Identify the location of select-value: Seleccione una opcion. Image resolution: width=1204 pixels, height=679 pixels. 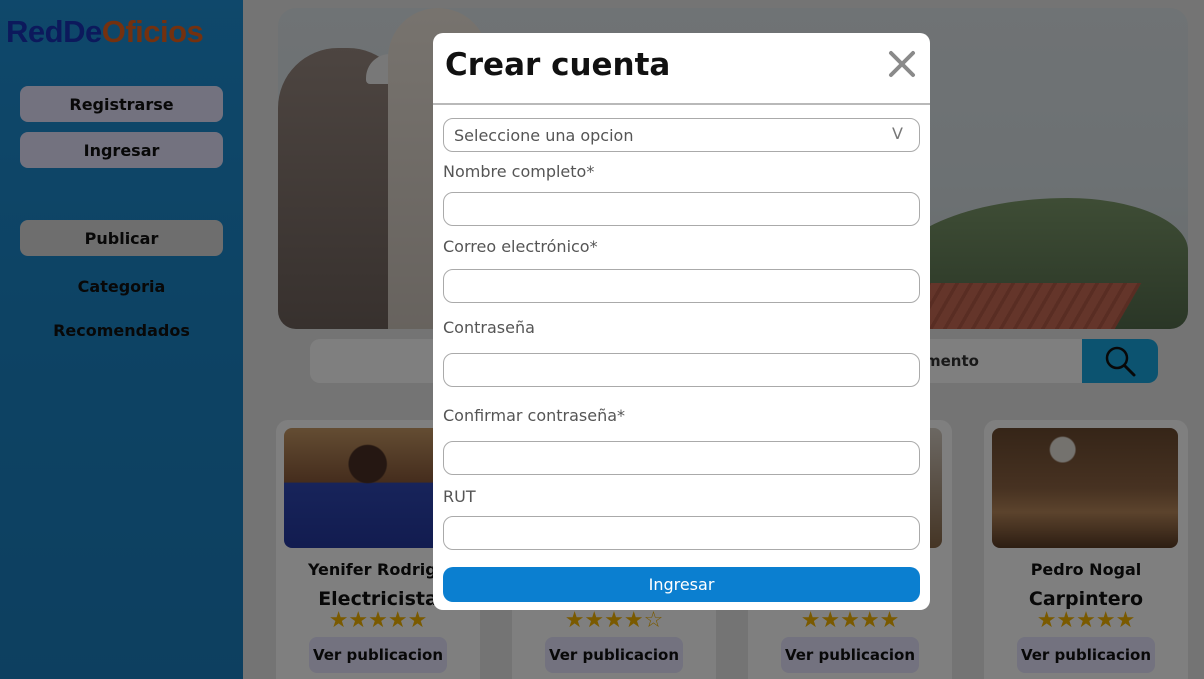
(544, 135).